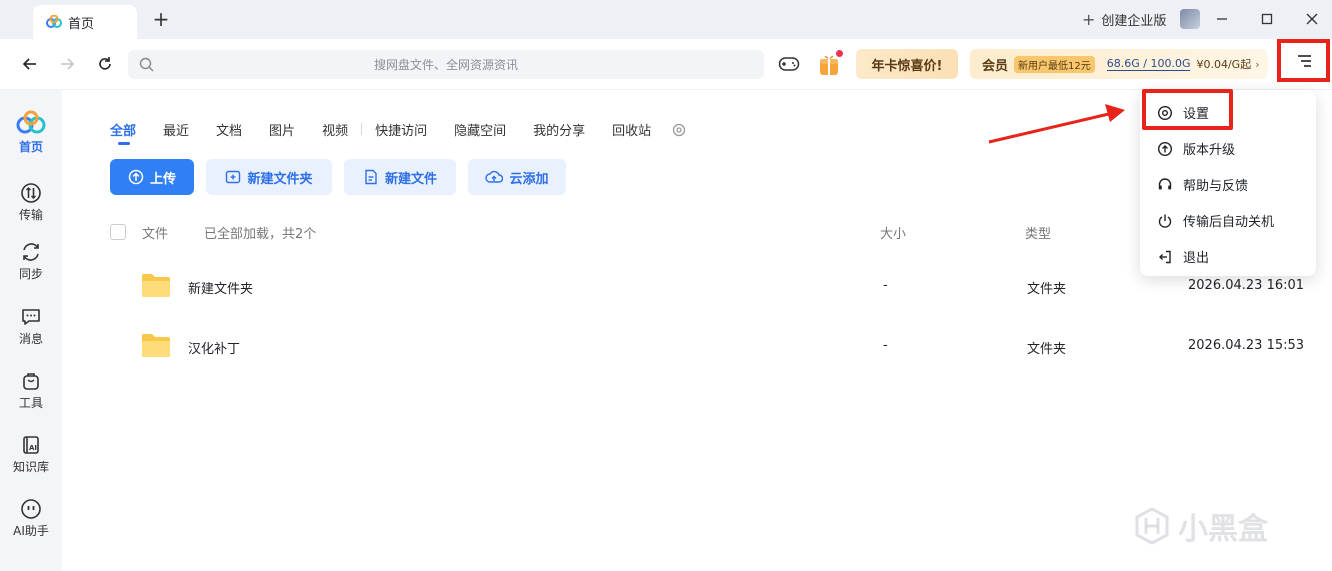 The width and height of the screenshot is (1332, 571). I want to click on tab-quick-access: 快捷访问, so click(401, 129).